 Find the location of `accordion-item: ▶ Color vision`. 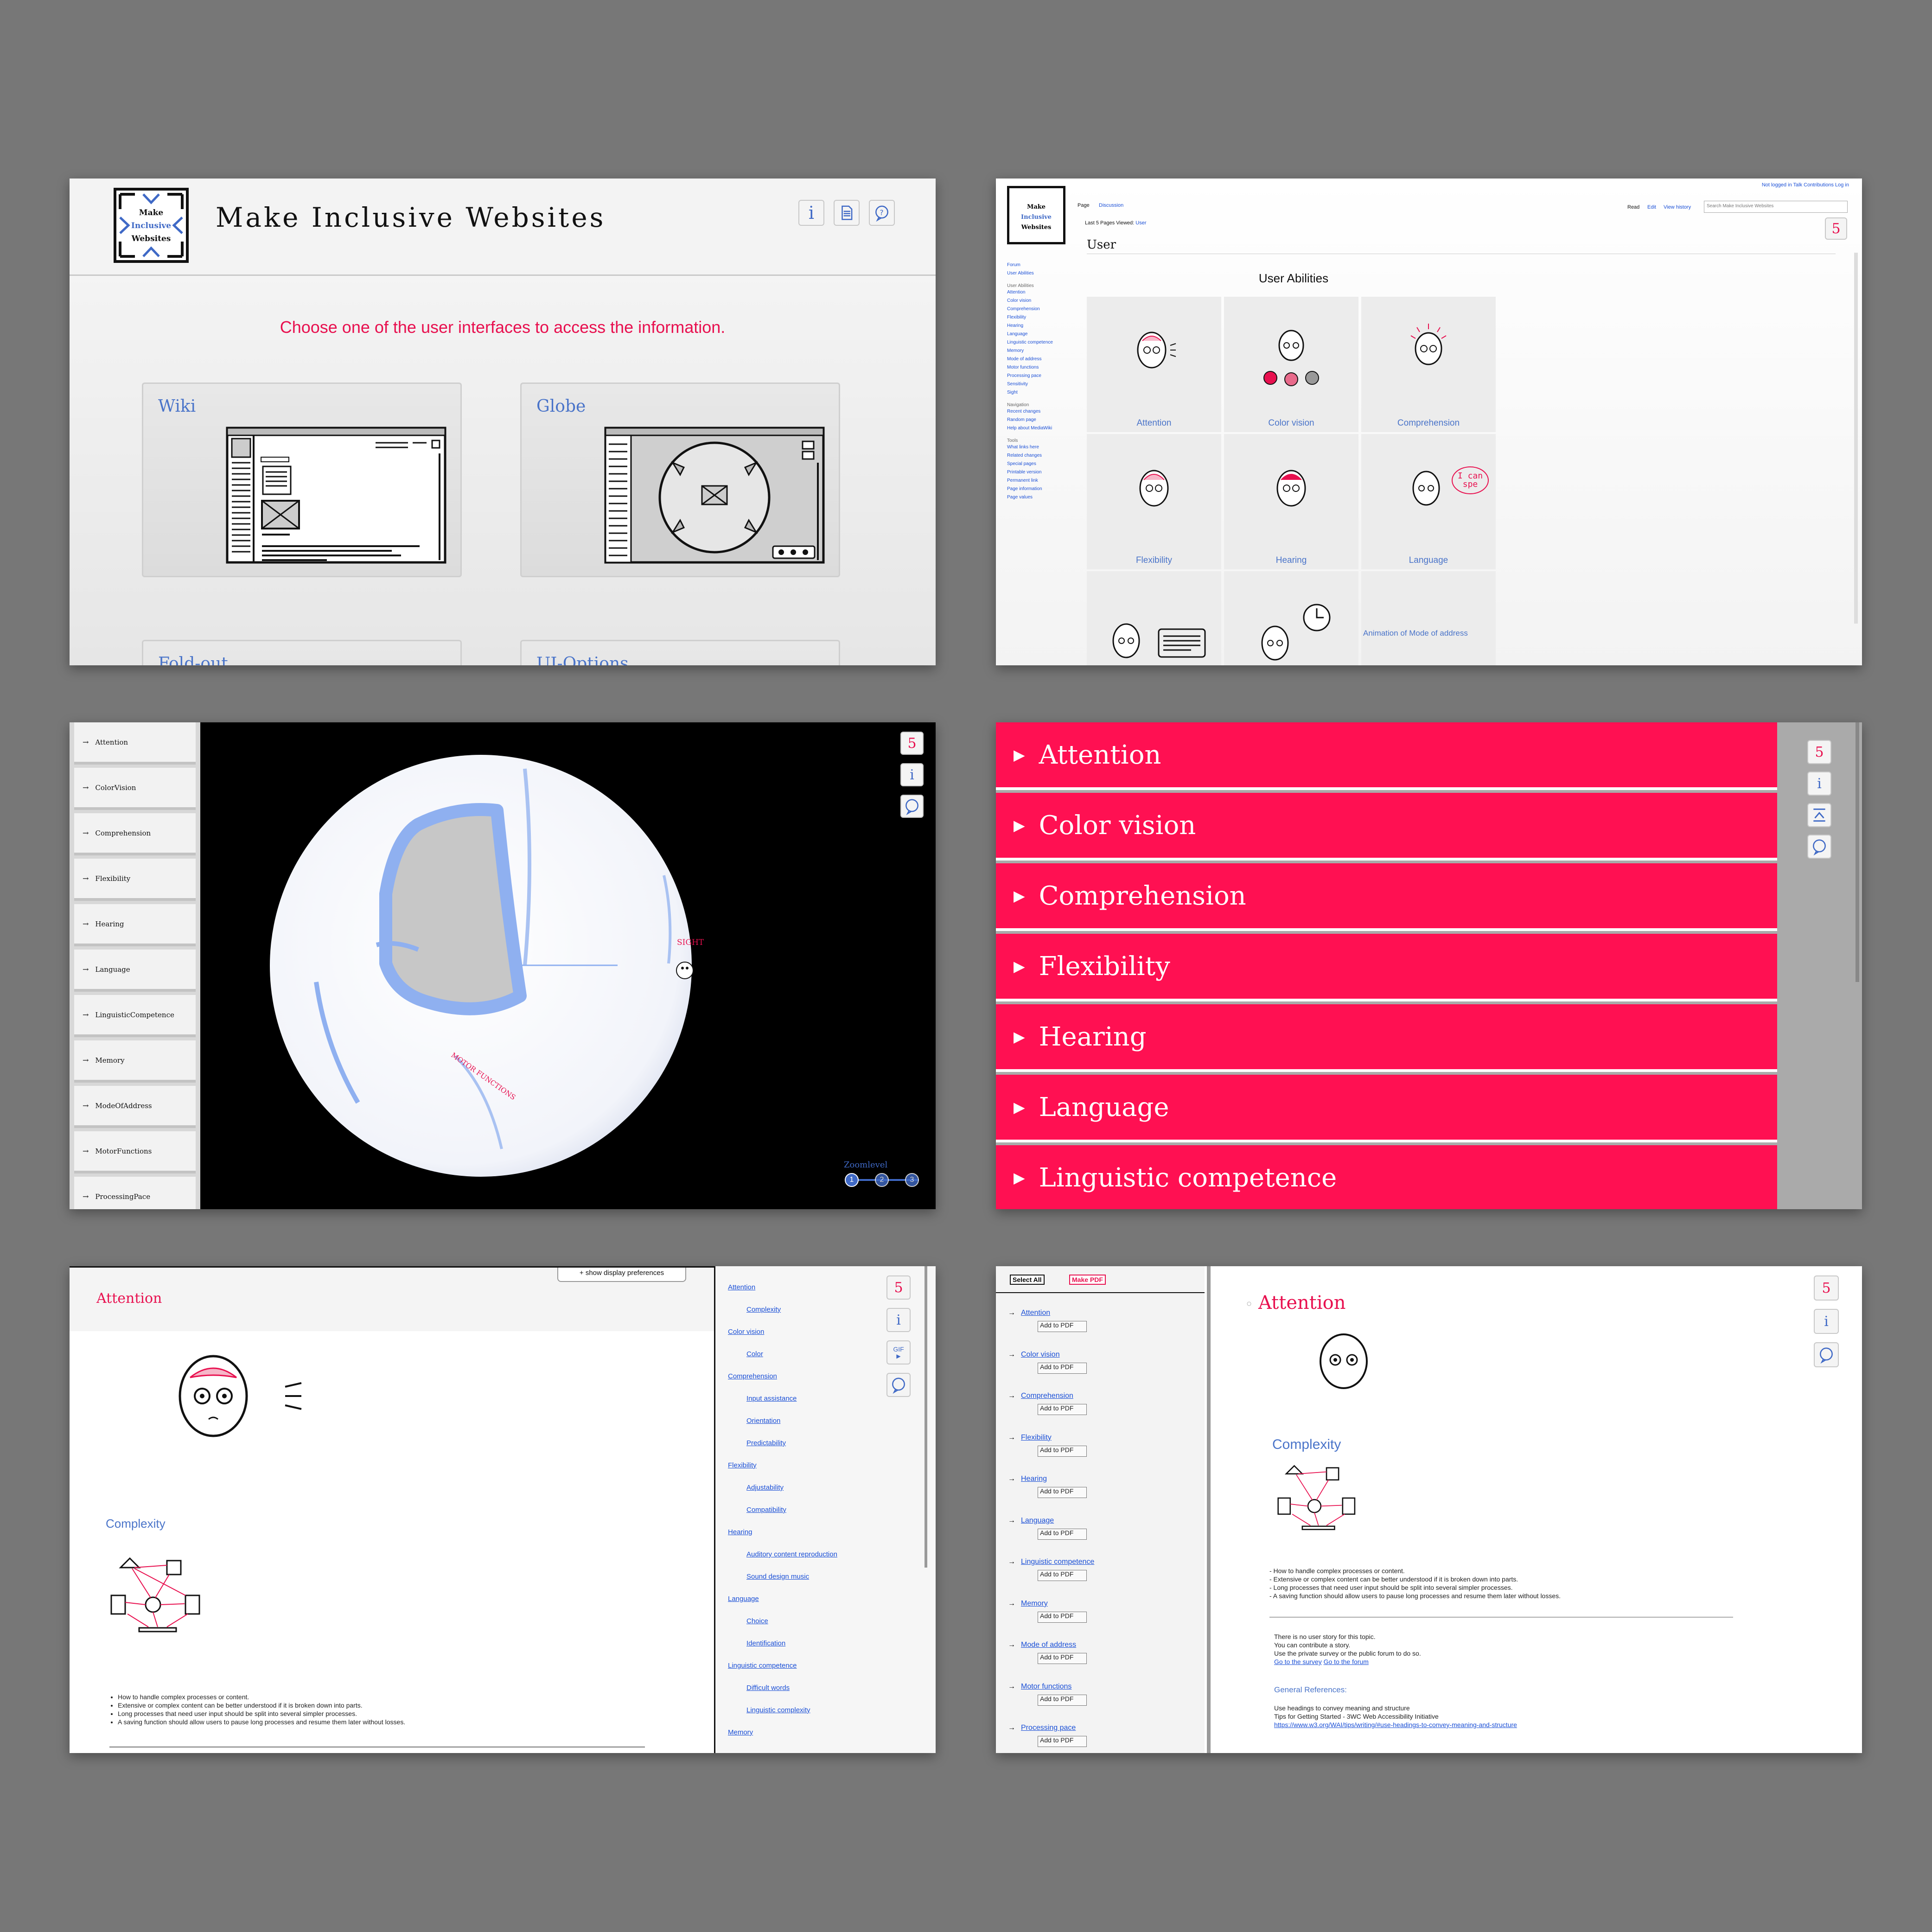

accordion-item: ▶ Color vision is located at coordinates (1386, 827).